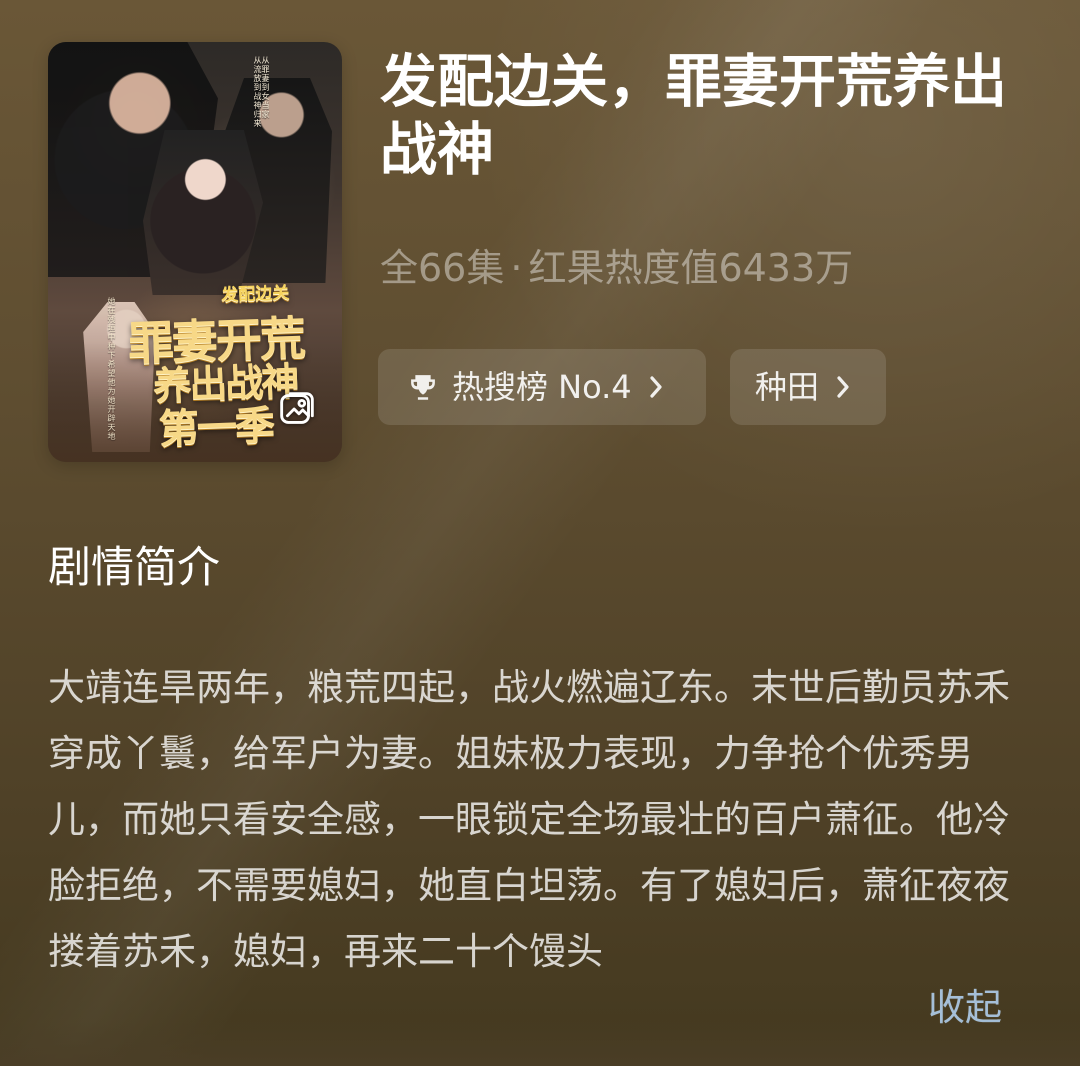  I want to click on cover-top-text-line: 从罪妻到女当家, so click(265, 87).